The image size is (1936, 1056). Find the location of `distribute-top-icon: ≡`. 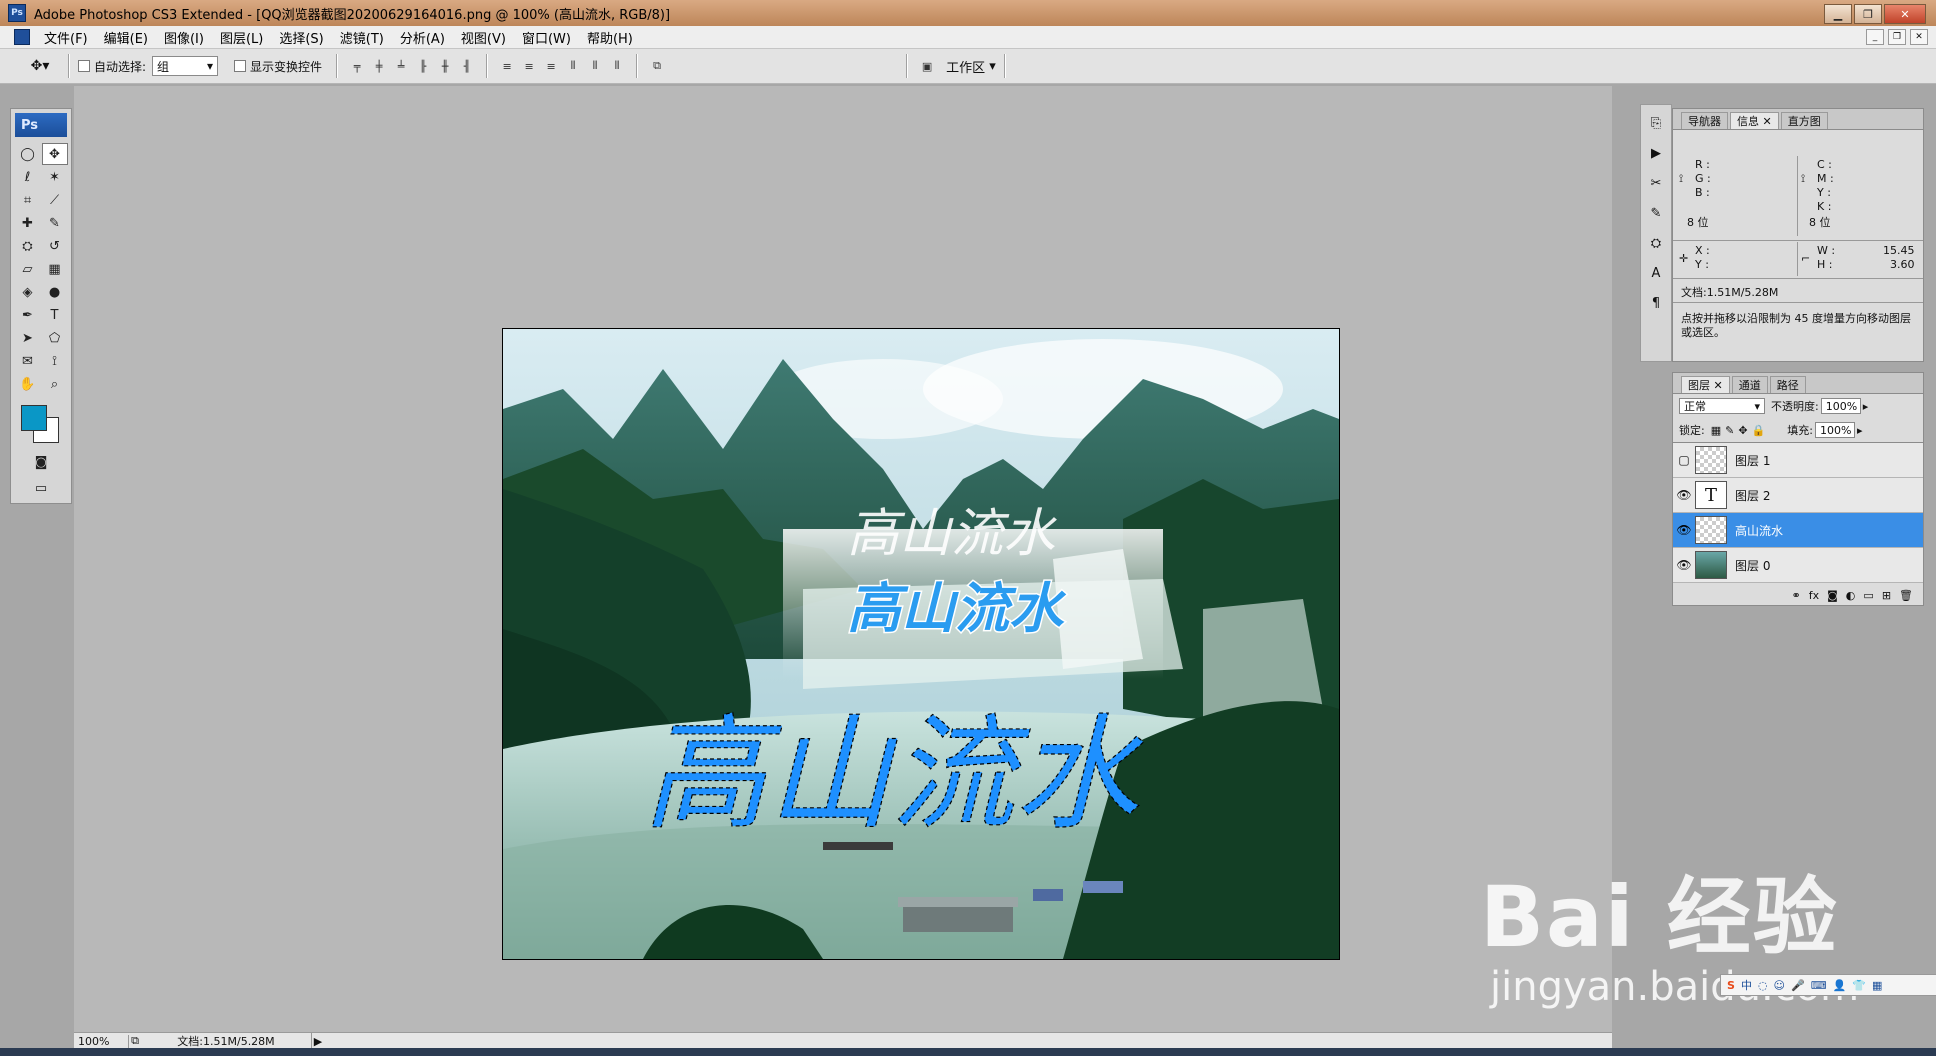

distribute-top-icon: ≡ is located at coordinates (507, 66).